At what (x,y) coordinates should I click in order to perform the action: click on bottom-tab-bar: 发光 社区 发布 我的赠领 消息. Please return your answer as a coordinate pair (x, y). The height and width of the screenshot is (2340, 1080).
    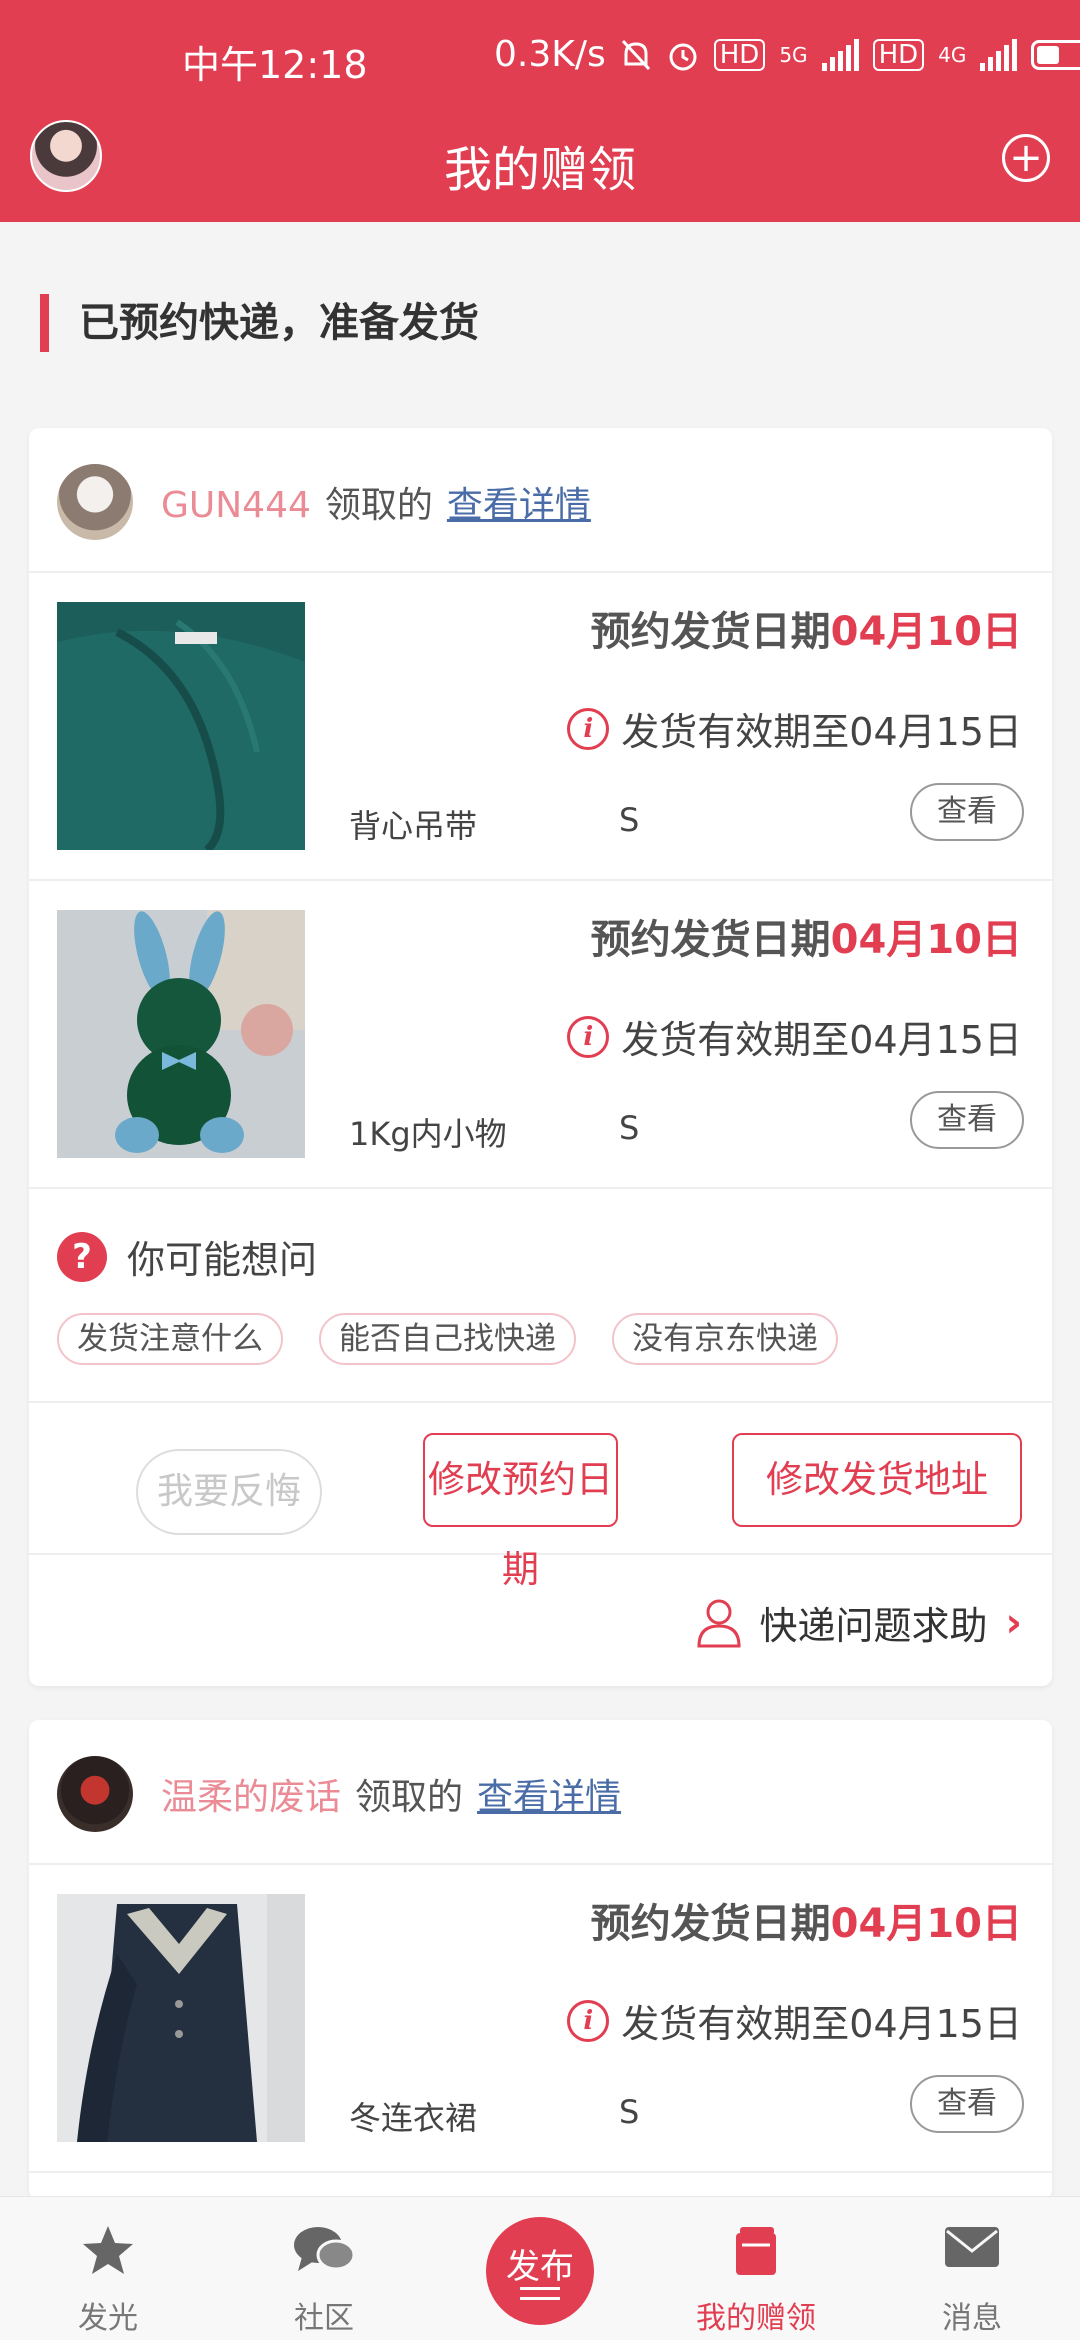
    Looking at the image, I should click on (540, 2268).